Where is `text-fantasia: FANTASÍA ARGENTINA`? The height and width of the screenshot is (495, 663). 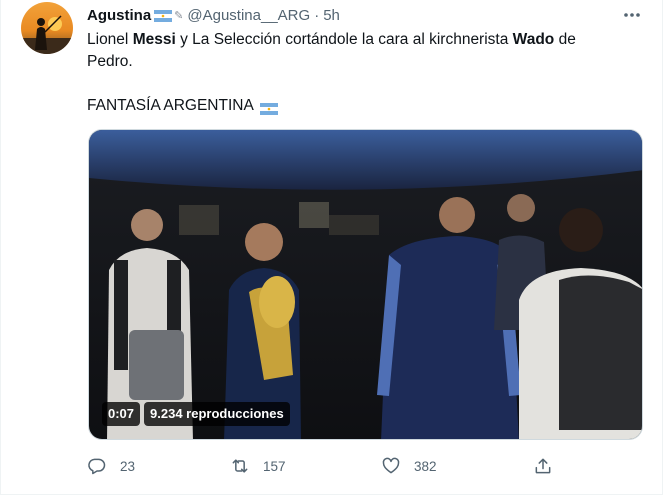 text-fantasia: FANTASÍA ARGENTINA is located at coordinates (170, 105).